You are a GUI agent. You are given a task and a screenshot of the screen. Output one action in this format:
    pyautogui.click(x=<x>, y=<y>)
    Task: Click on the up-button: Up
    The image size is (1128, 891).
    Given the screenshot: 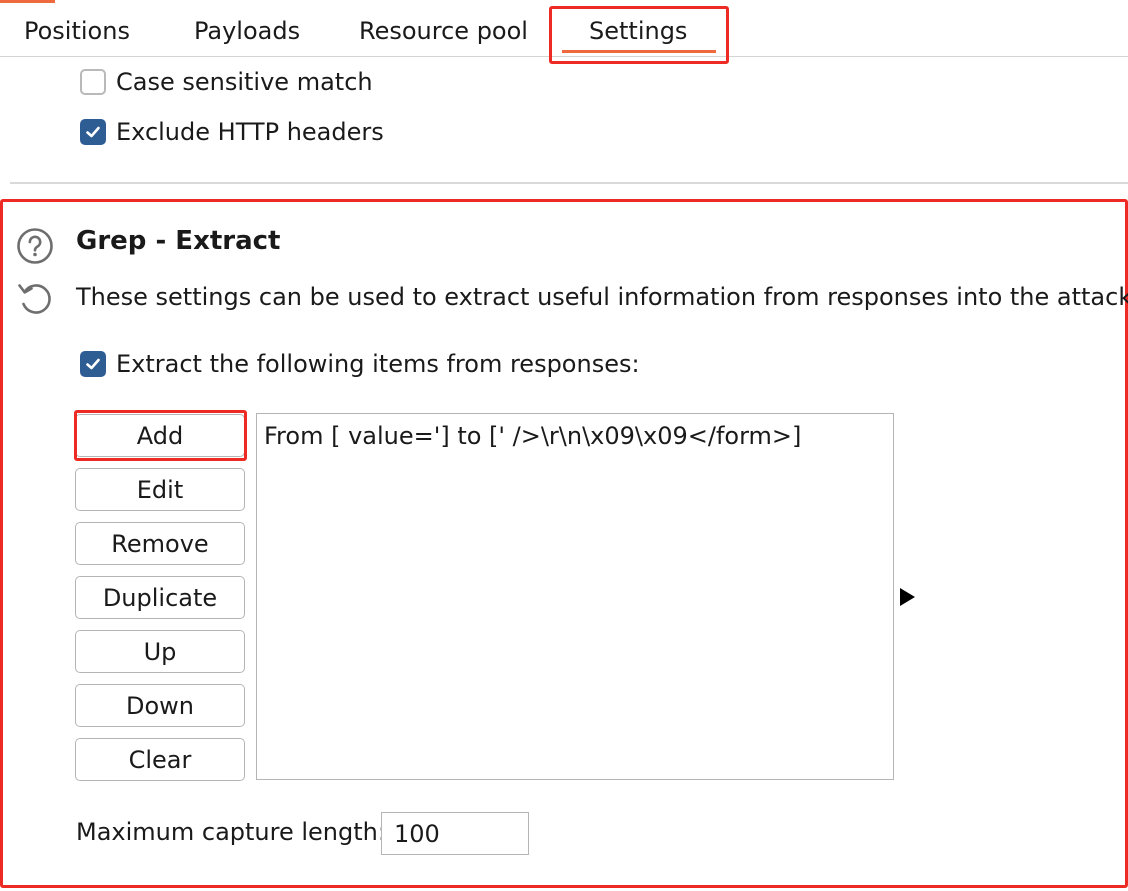 What is the action you would take?
    pyautogui.click(x=160, y=651)
    